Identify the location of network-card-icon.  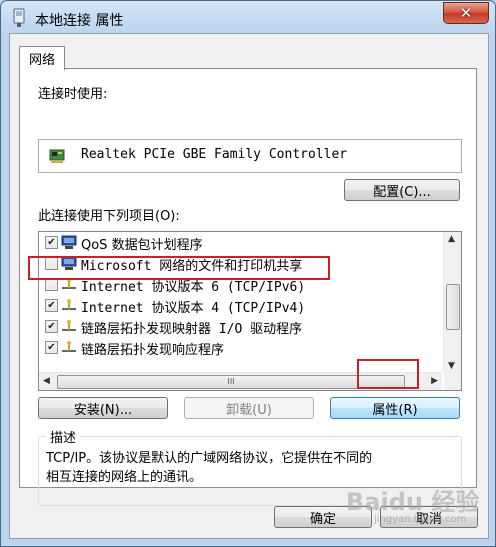
(57, 156).